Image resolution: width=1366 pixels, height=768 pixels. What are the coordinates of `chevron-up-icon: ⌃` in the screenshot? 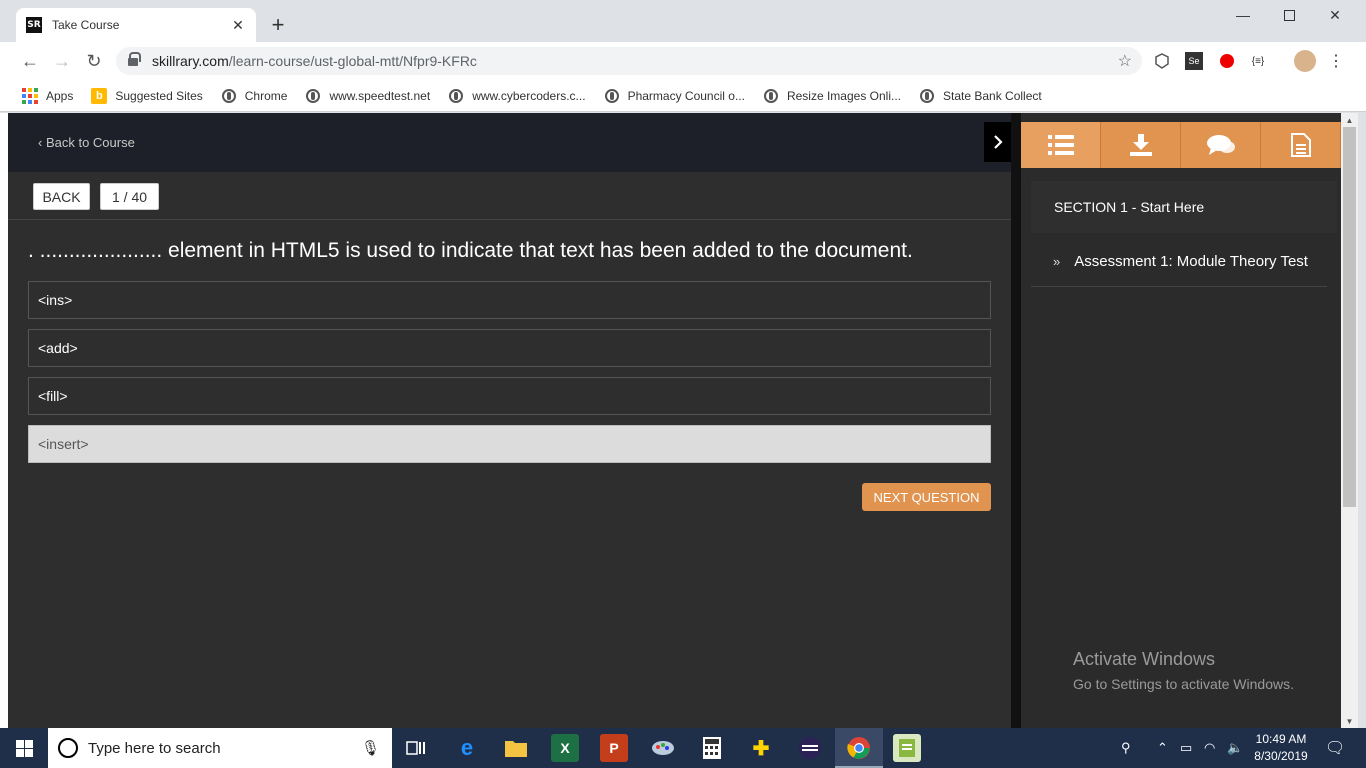 It's located at (1162, 748).